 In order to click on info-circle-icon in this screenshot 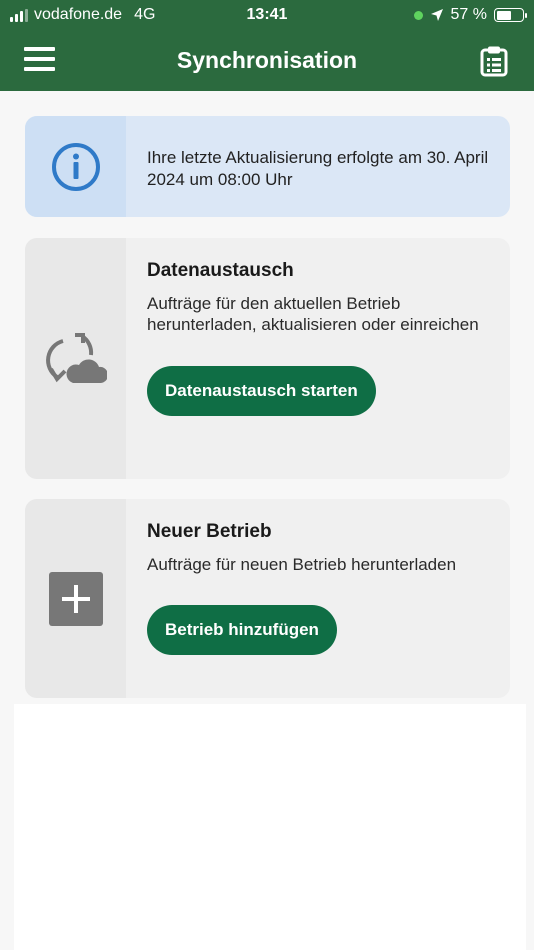, I will do `click(75, 166)`.